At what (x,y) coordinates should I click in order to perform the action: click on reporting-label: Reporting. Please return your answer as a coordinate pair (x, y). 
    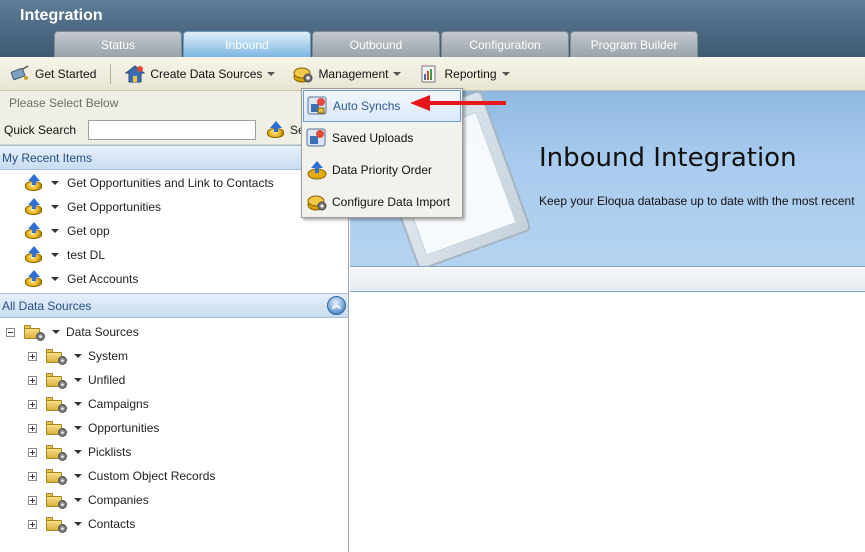
    Looking at the image, I should click on (470, 73).